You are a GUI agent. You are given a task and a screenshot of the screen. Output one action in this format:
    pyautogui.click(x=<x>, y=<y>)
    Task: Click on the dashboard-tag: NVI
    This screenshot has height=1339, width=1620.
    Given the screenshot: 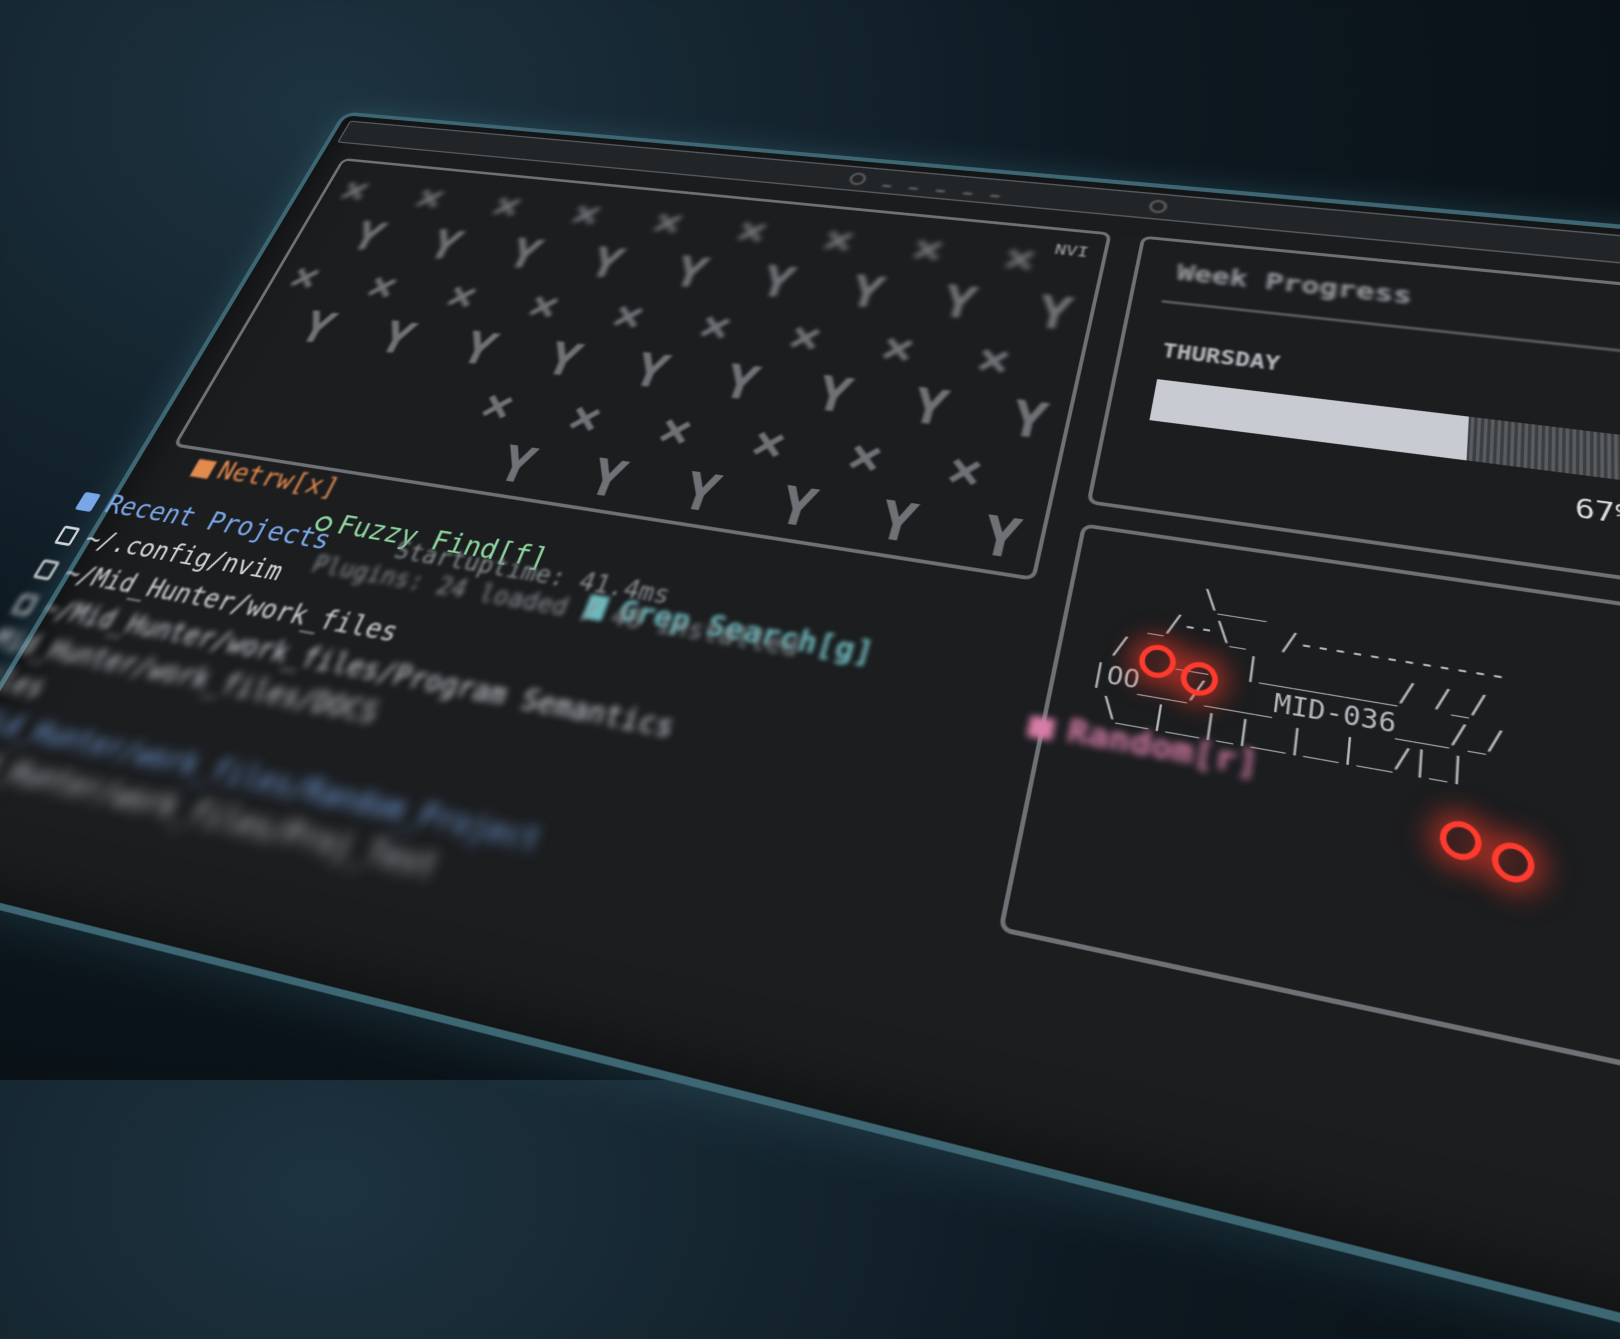 What is the action you would take?
    pyautogui.click(x=1071, y=250)
    